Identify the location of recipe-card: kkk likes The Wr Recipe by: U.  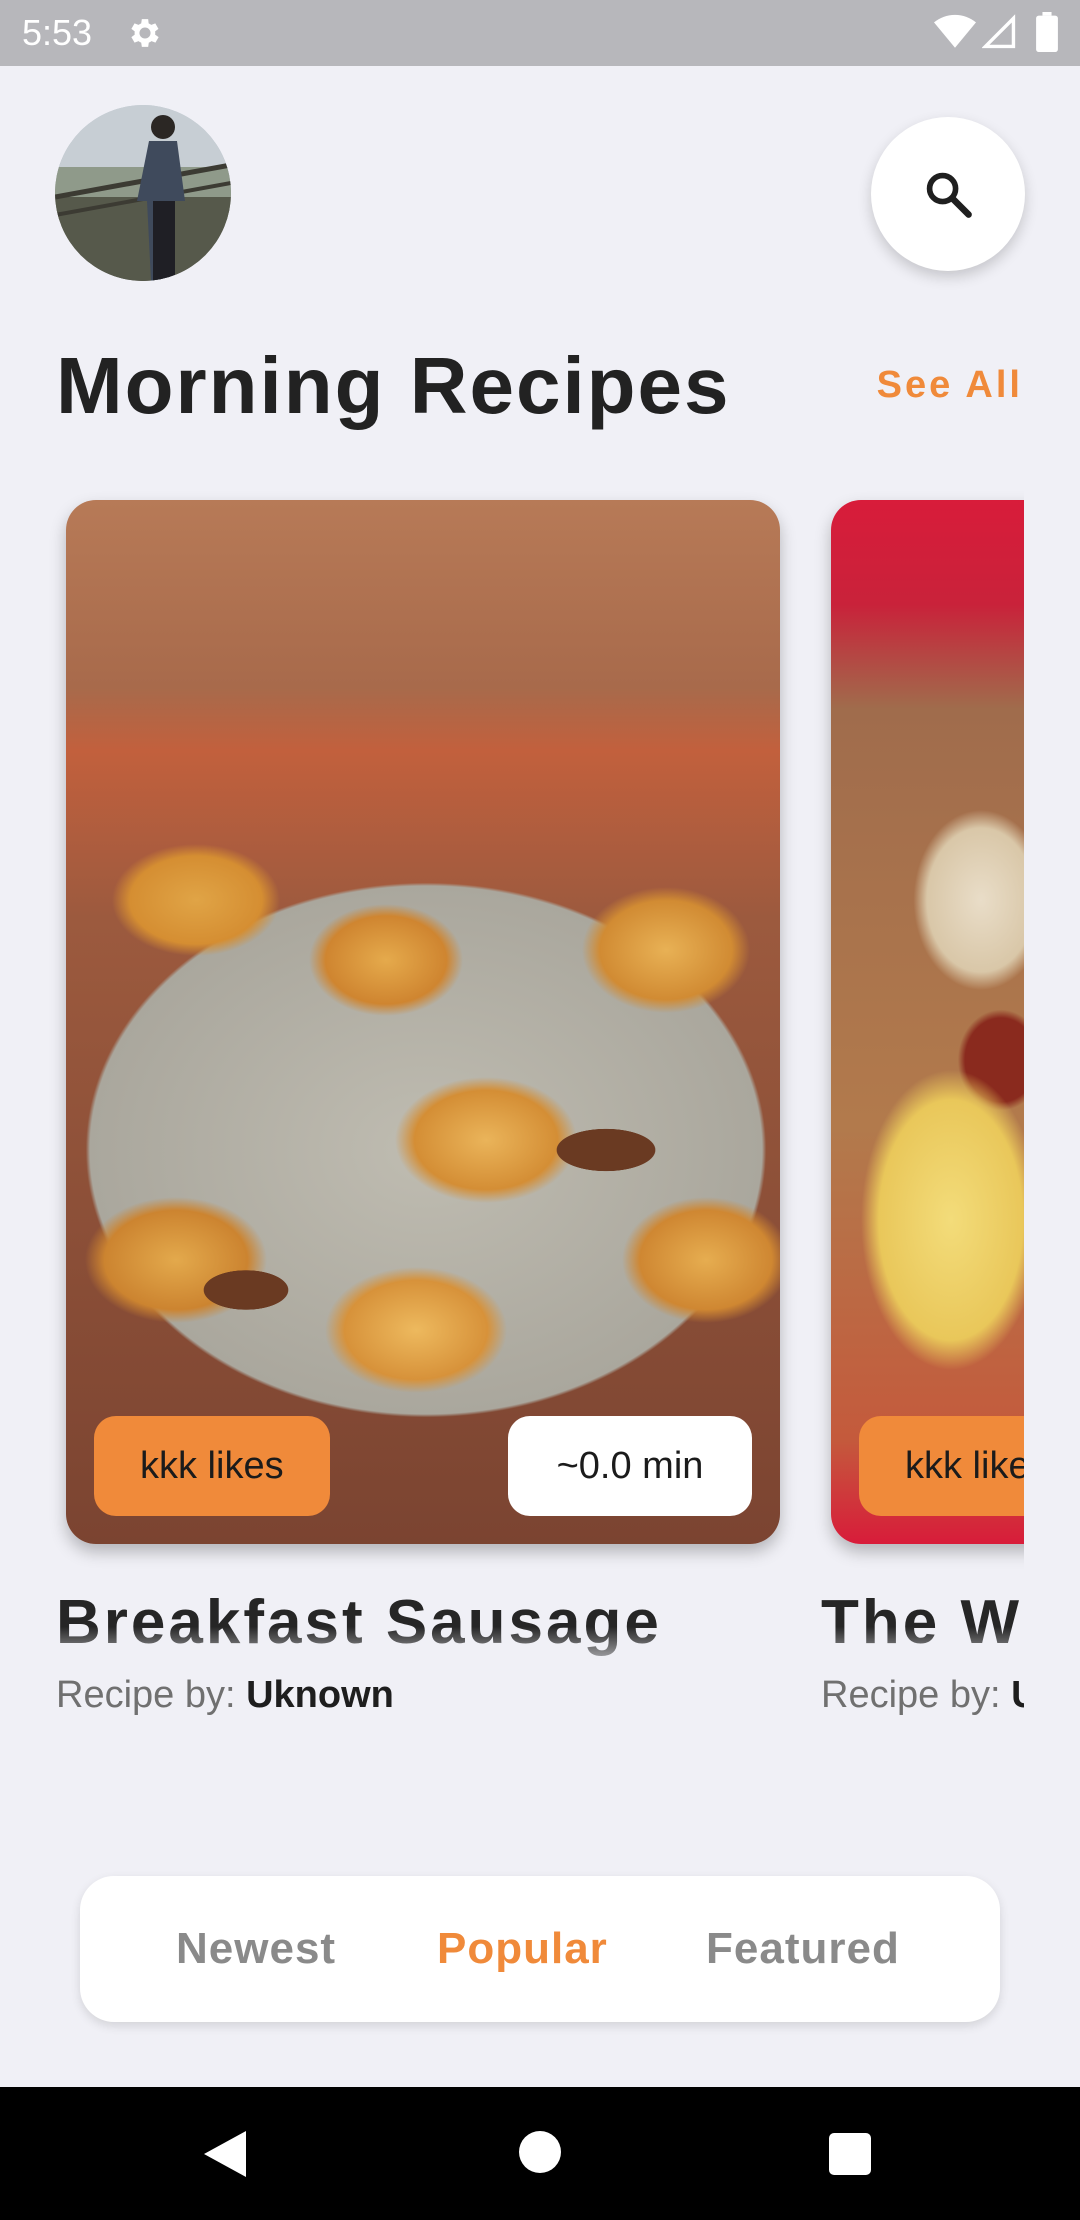
(922, 1108).